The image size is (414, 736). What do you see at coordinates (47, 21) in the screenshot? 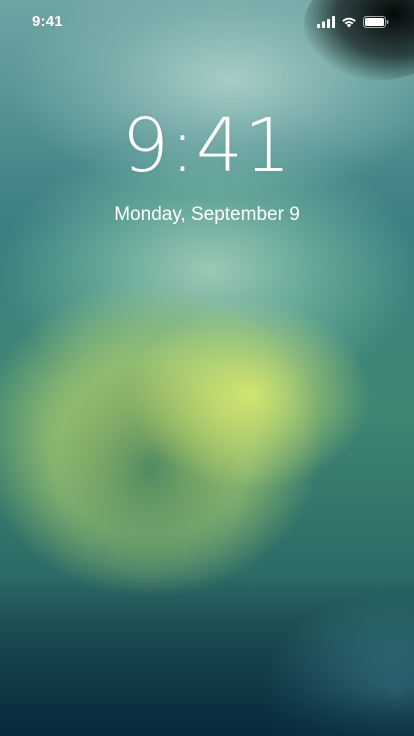
I see `status-bar-time: 9:41` at bounding box center [47, 21].